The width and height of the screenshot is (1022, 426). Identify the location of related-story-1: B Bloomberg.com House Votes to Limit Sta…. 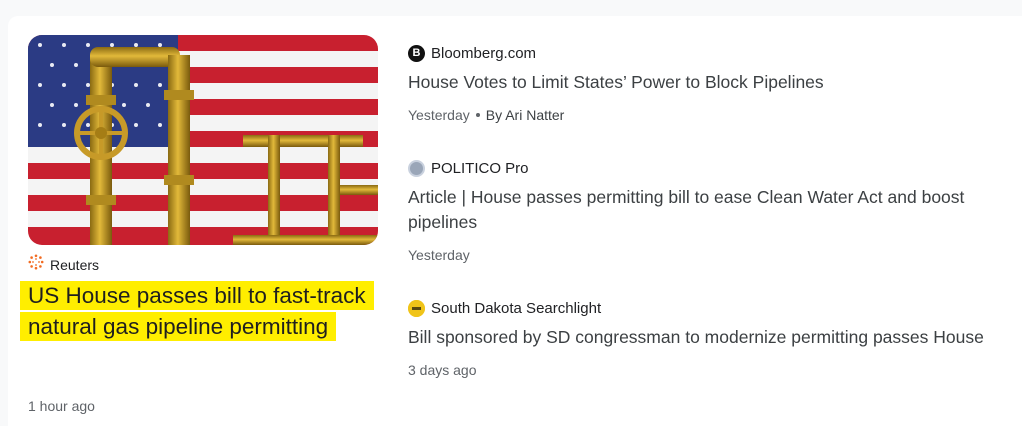
(708, 83).